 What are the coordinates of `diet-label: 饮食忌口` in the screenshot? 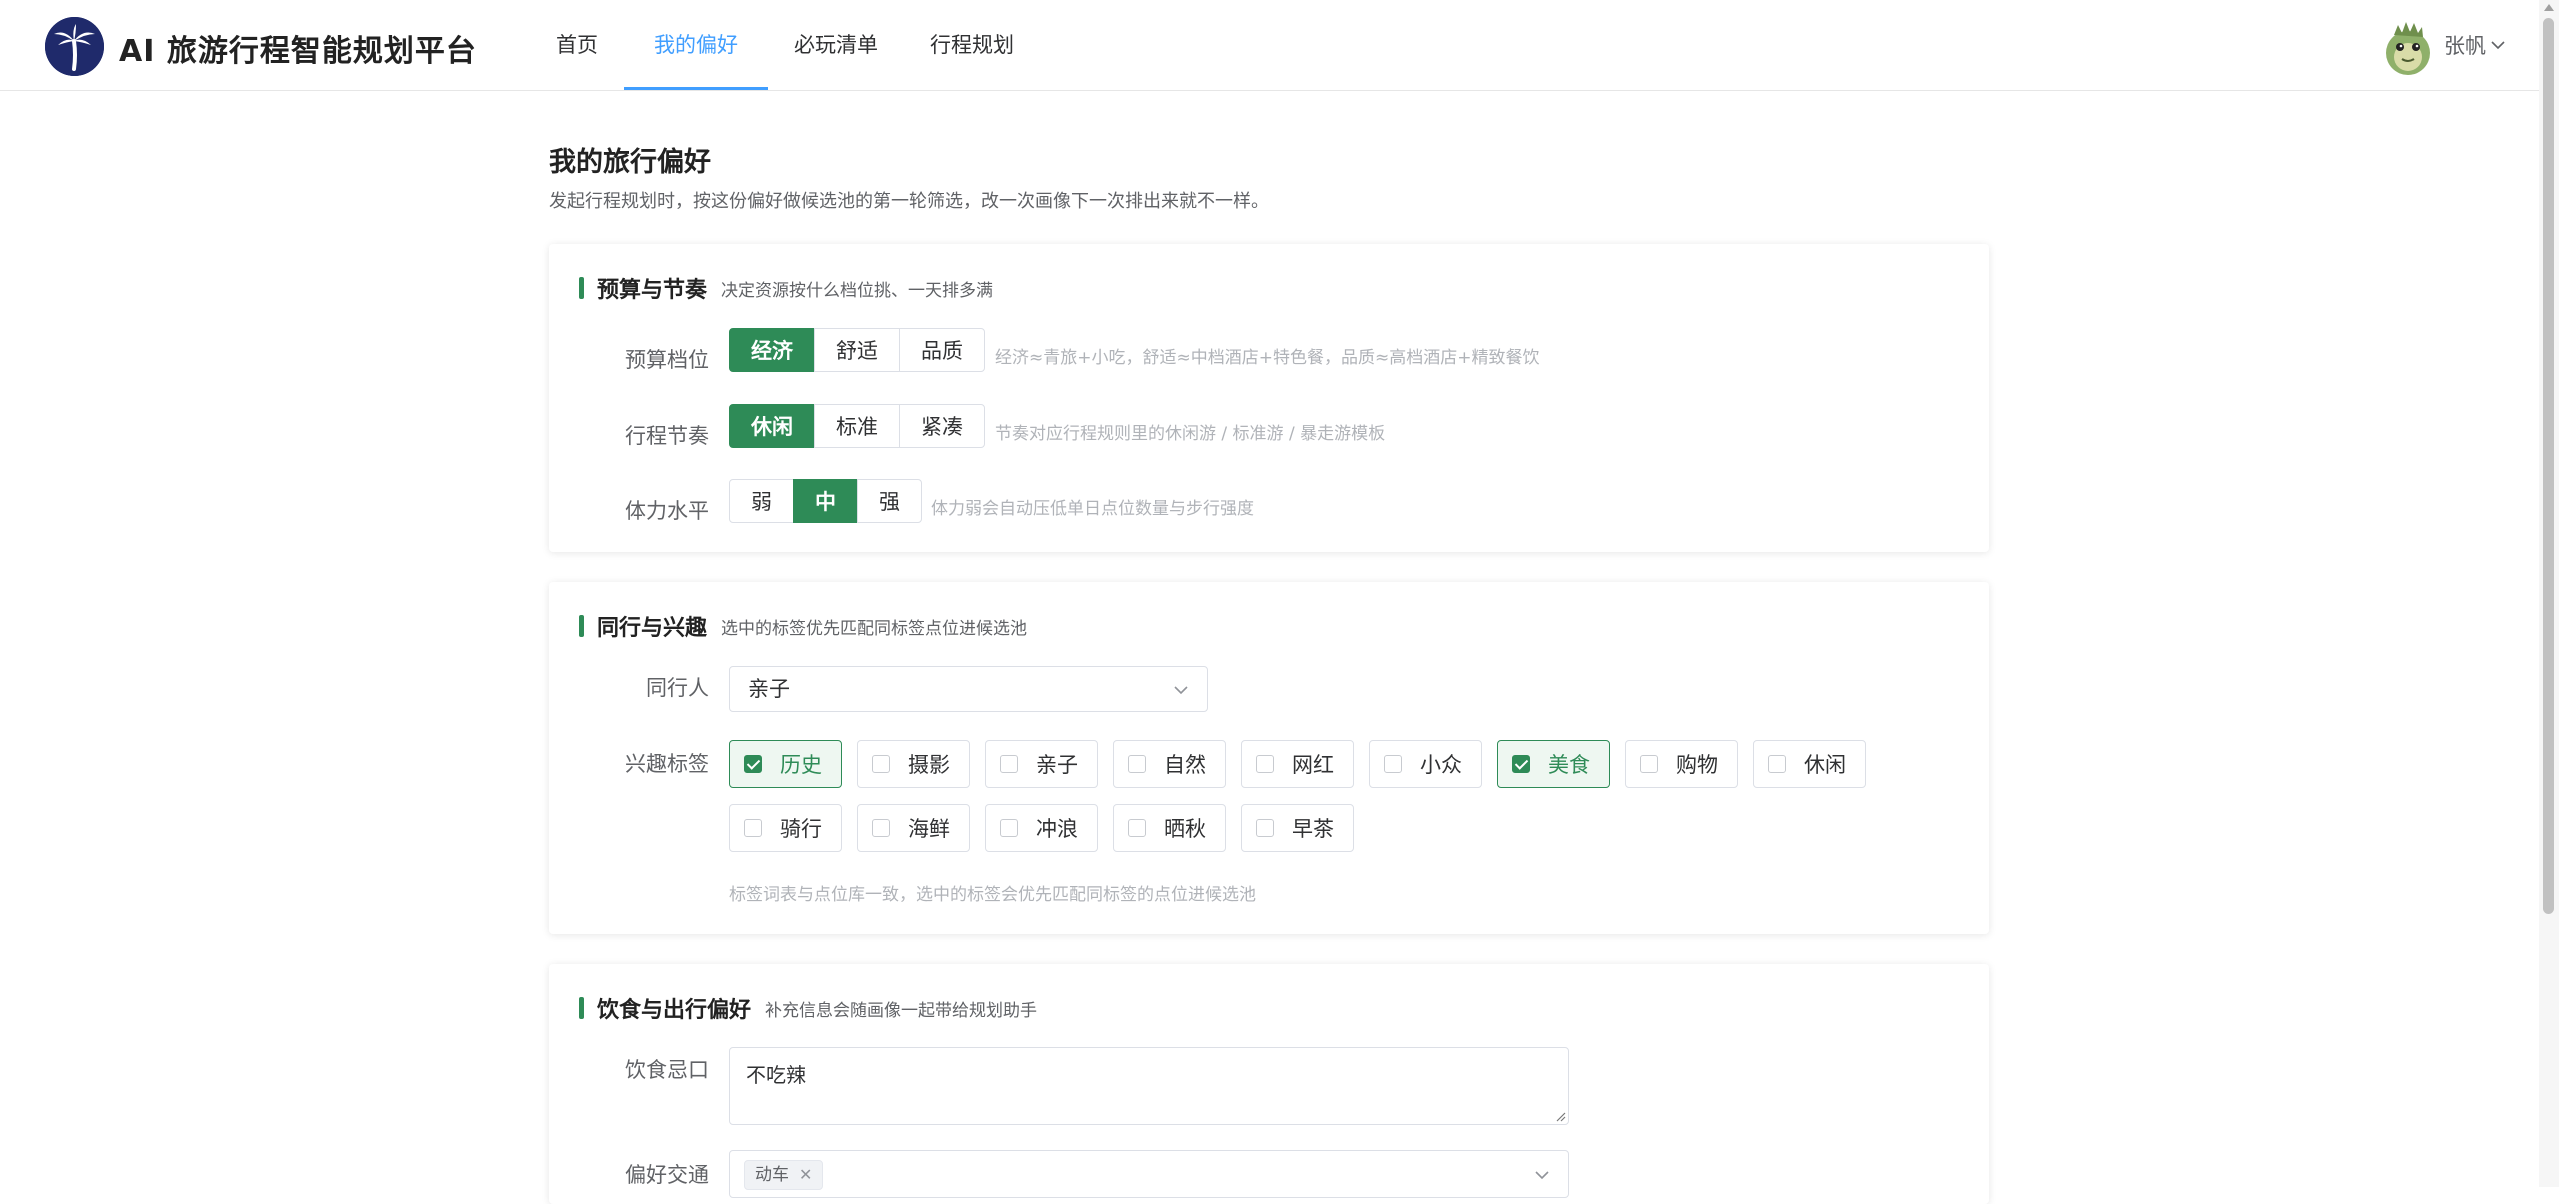 It's located at (667, 1070).